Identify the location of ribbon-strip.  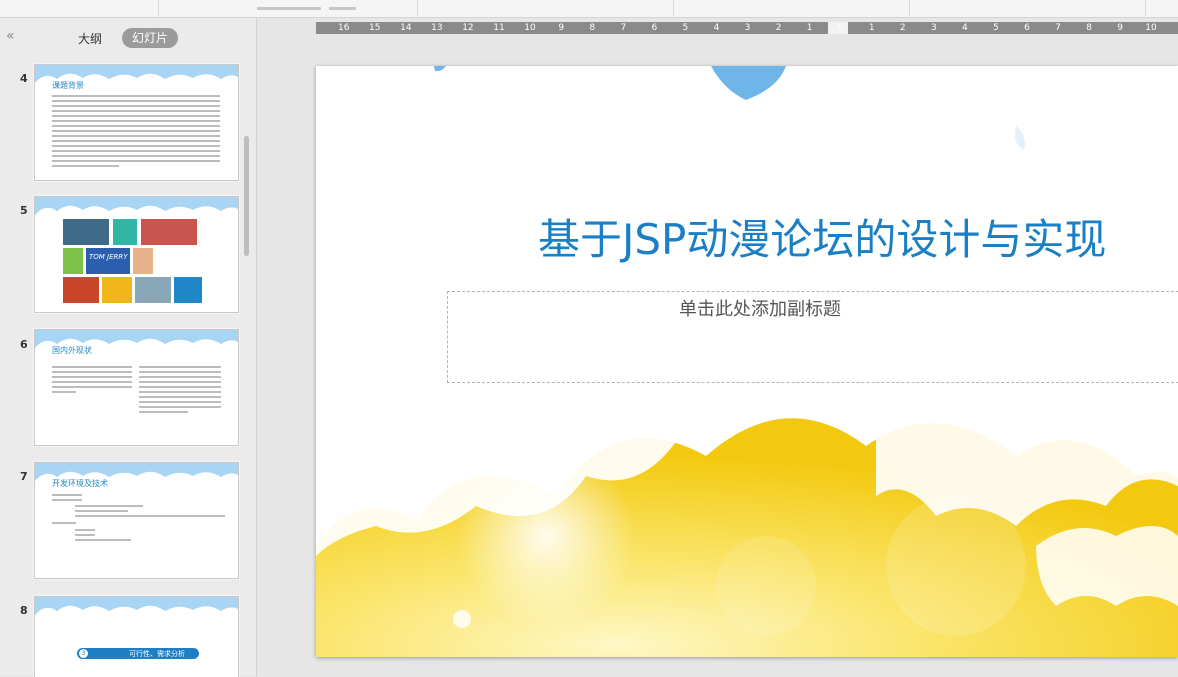
(589, 9).